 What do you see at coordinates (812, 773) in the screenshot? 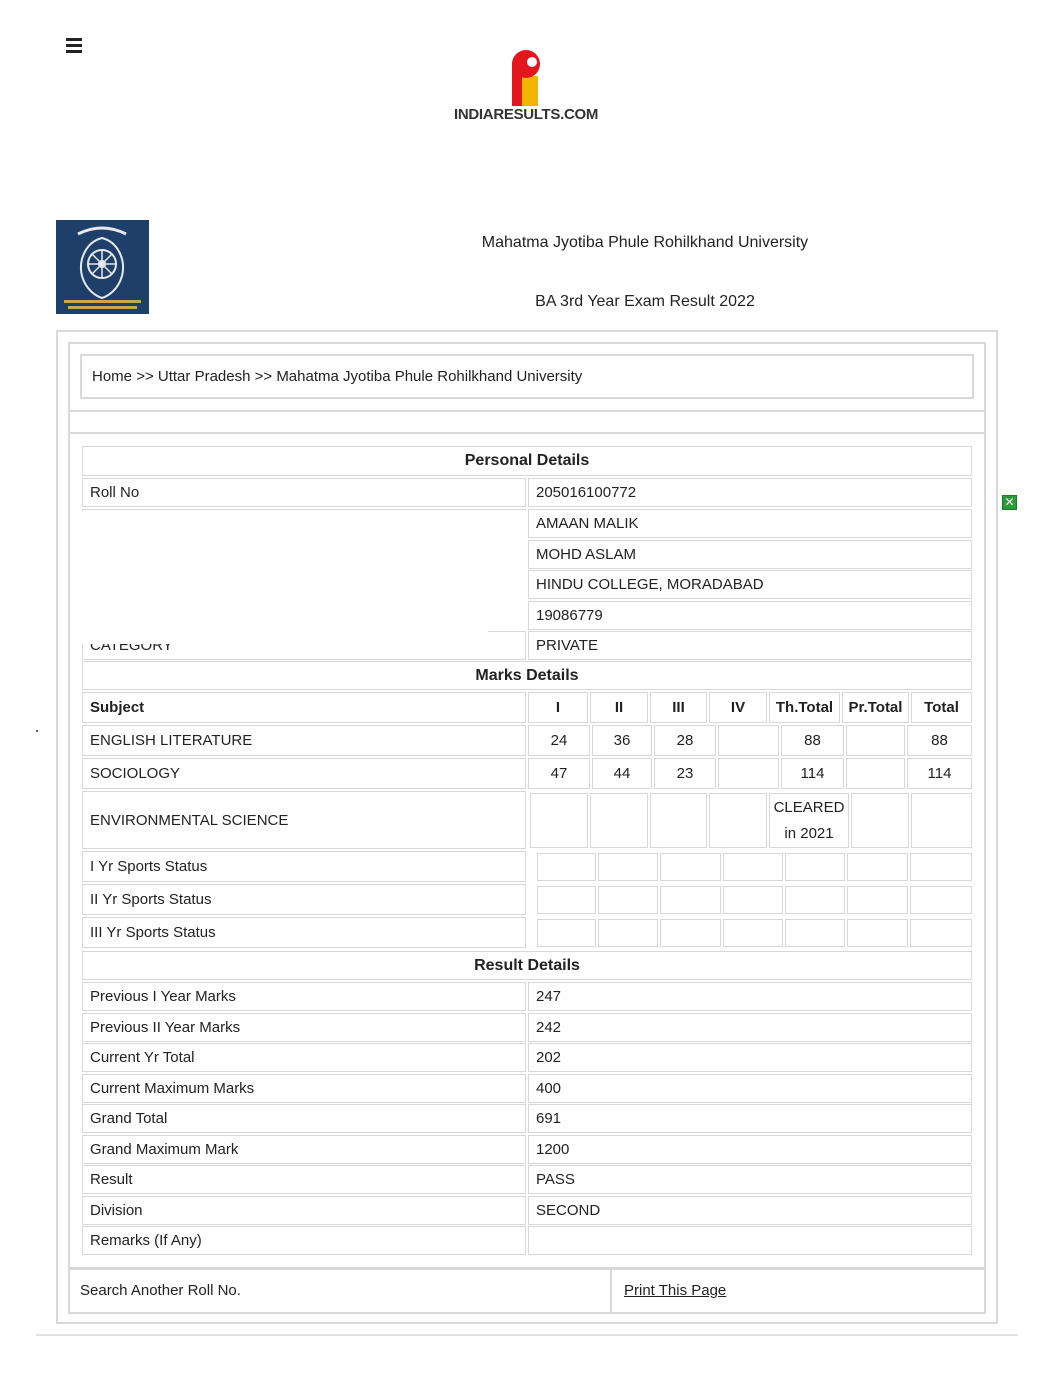
I see `marks-th-total: 114` at bounding box center [812, 773].